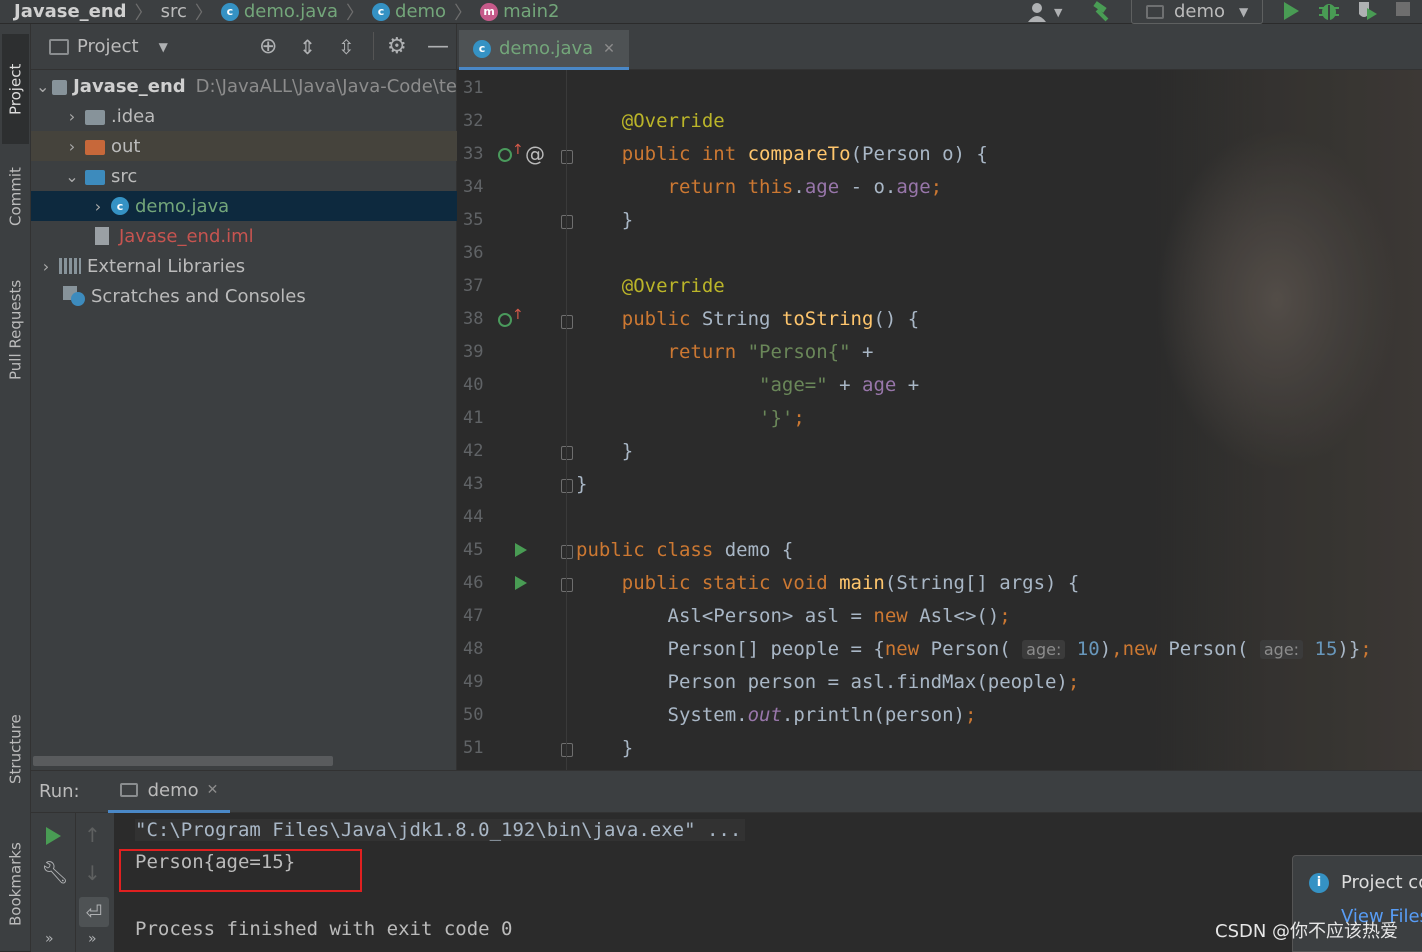 The width and height of the screenshot is (1422, 952). What do you see at coordinates (397, 46) in the screenshot?
I see `gear-icon: ⚙` at bounding box center [397, 46].